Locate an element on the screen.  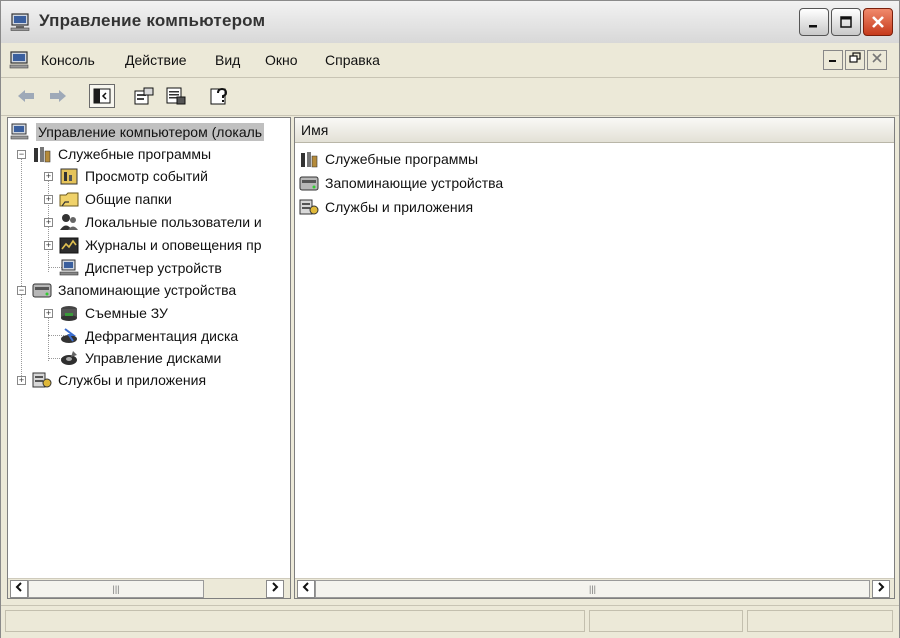
tree-item-root: Управление компьютером (локаль is located at coordinates (137, 132).